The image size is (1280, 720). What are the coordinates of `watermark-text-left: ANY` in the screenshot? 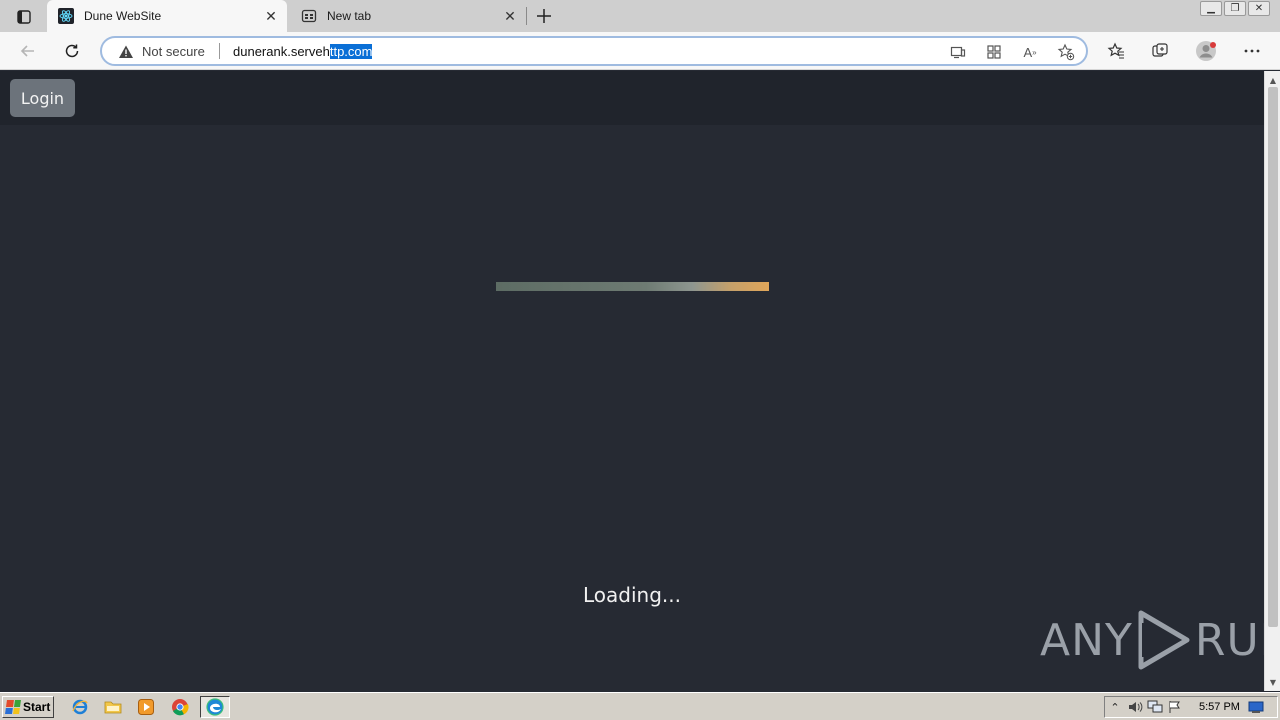 It's located at (1086, 640).